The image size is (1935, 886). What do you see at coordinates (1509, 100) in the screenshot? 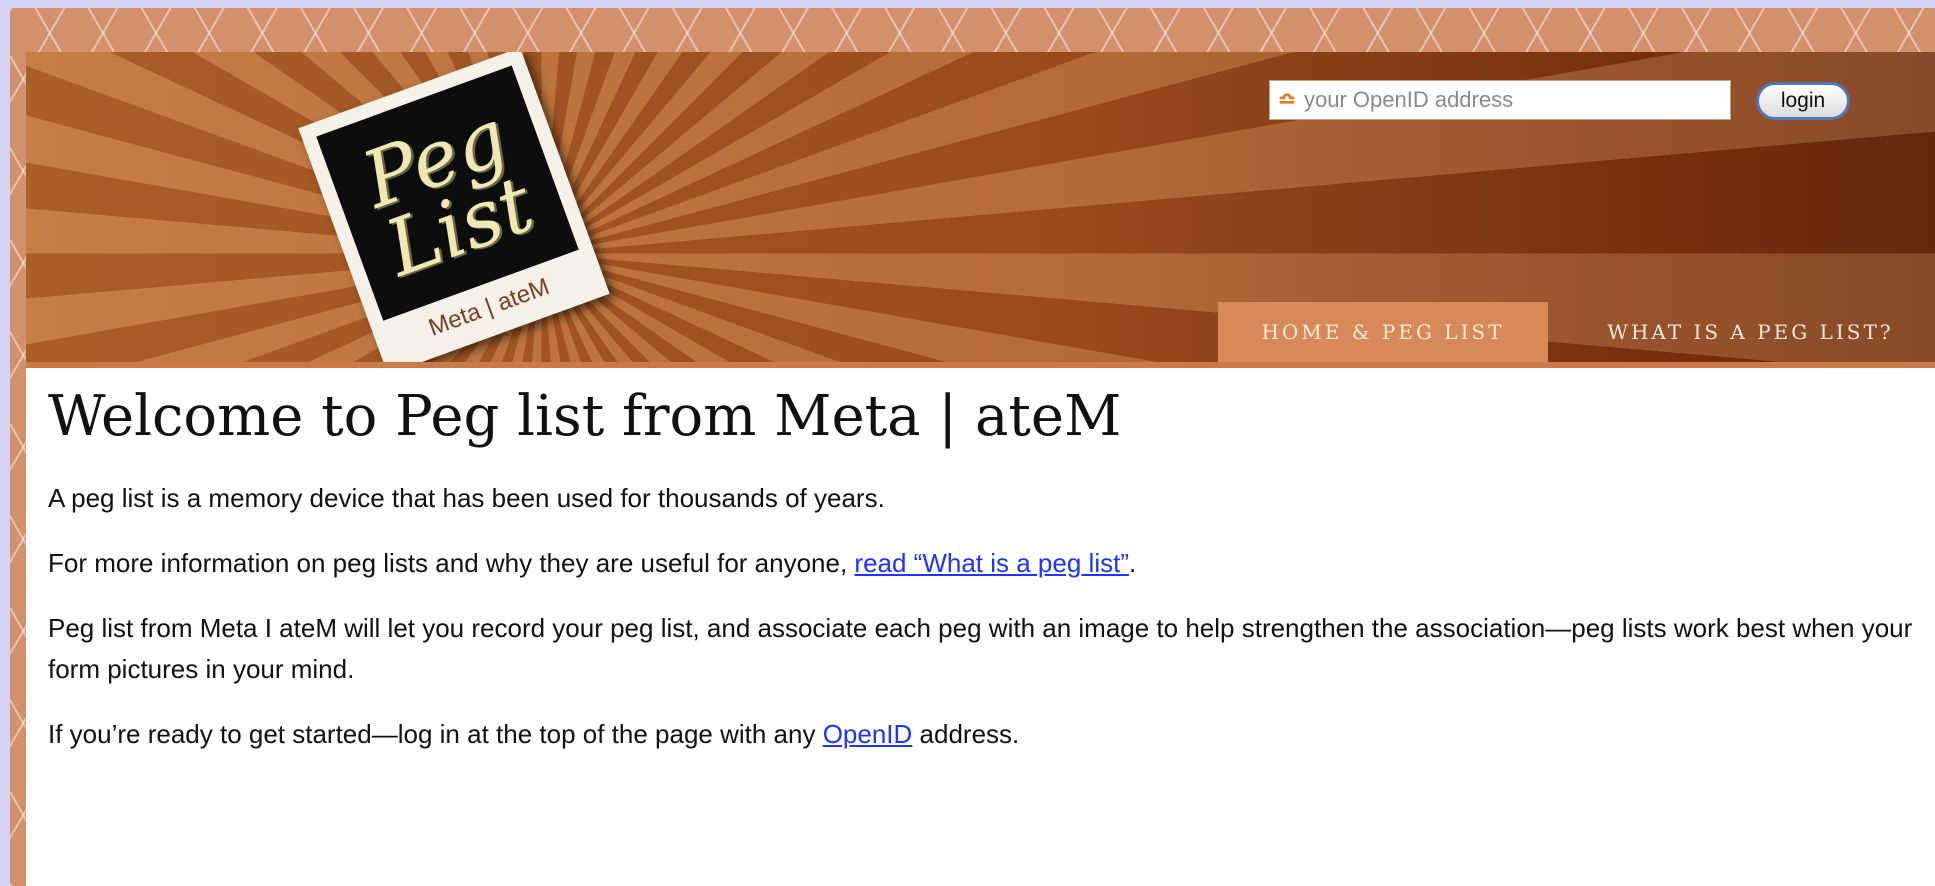
I see `openid-input` at bounding box center [1509, 100].